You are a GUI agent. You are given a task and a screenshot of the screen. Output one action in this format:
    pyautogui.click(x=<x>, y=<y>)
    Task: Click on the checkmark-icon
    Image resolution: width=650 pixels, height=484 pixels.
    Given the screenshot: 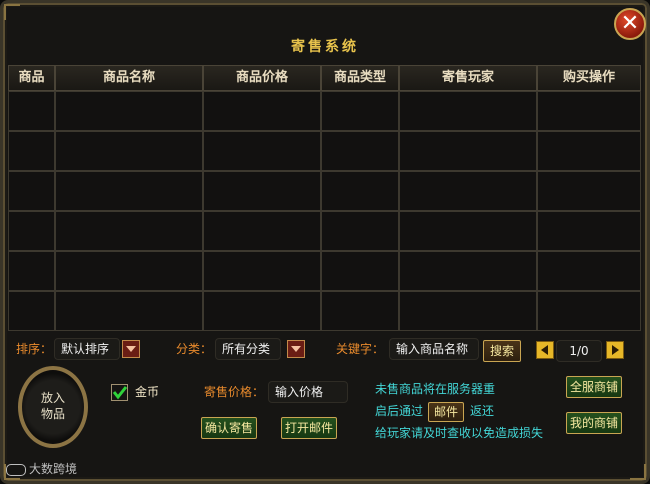 What is the action you would take?
    pyautogui.click(x=120, y=393)
    